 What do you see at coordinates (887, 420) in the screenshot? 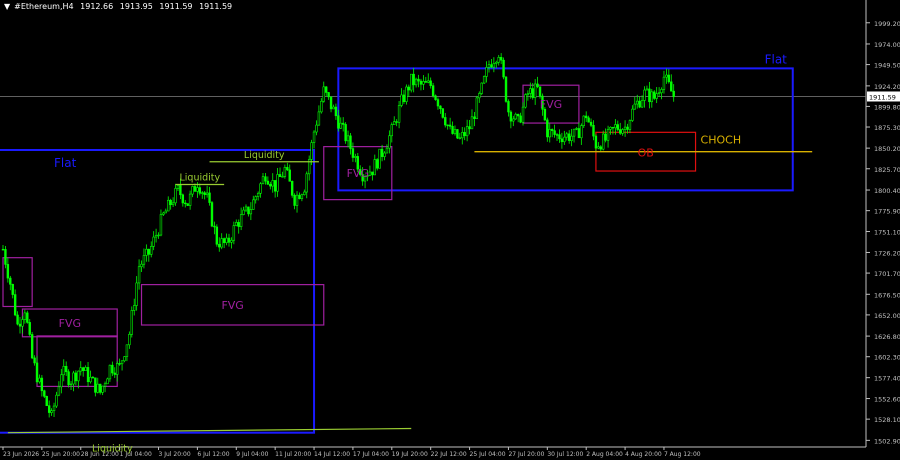
I see `y-tick-label: 1528.10` at bounding box center [887, 420].